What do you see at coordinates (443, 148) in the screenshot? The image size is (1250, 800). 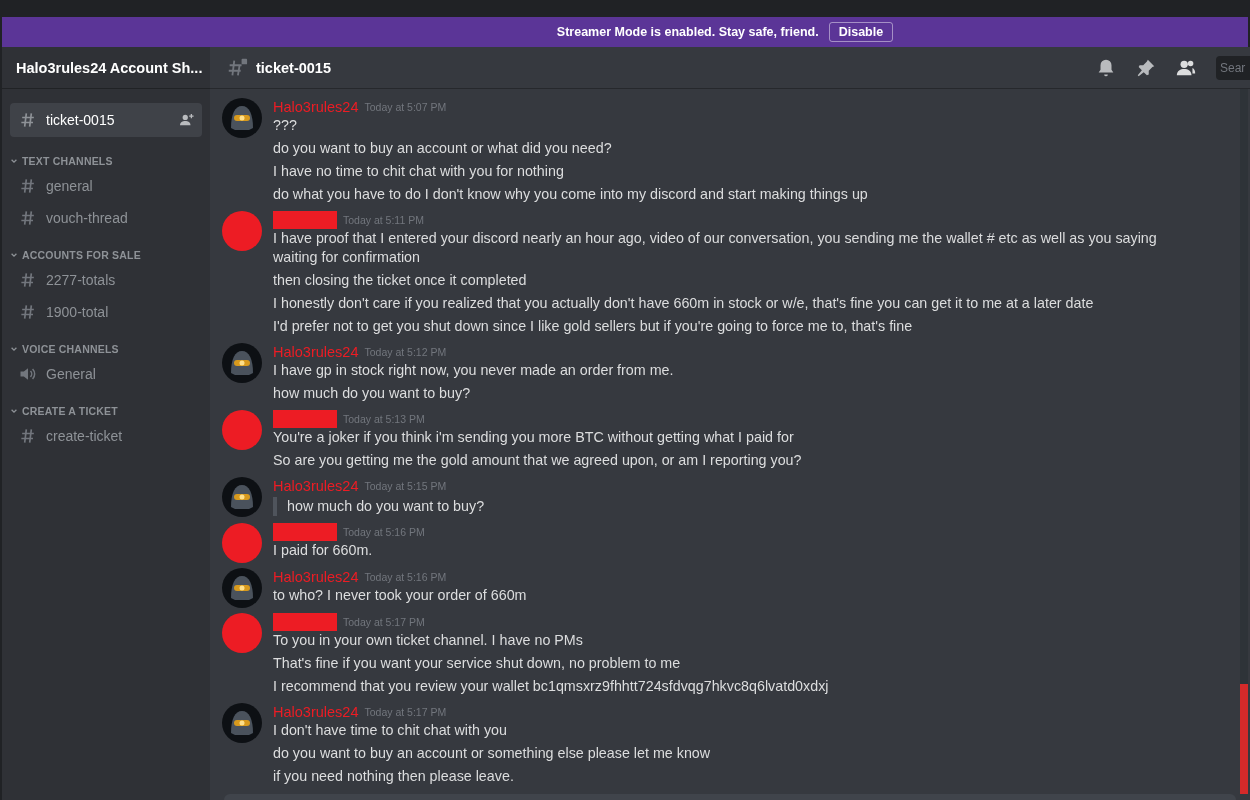 I see `message-text: do you want to buy an account or what did you need?` at bounding box center [443, 148].